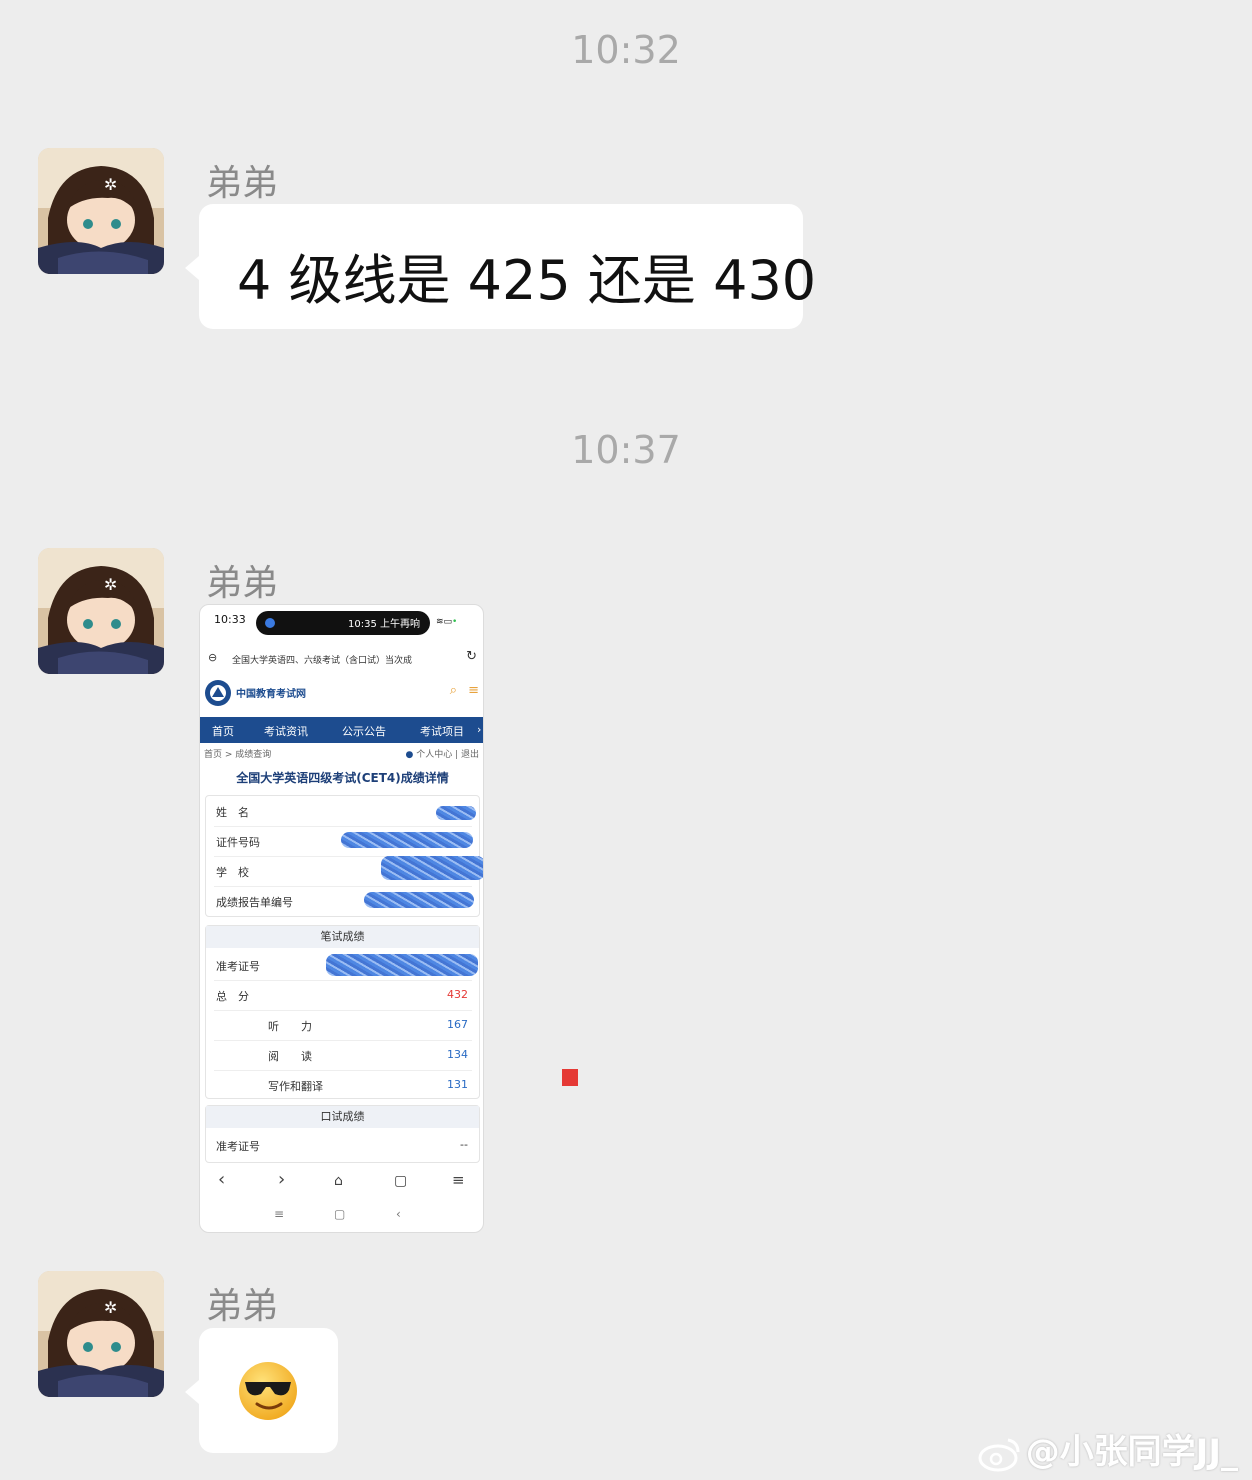 The image size is (1252, 1480). What do you see at coordinates (343, 623) in the screenshot?
I see `dynamic-island: 10:35 上午再响` at bounding box center [343, 623].